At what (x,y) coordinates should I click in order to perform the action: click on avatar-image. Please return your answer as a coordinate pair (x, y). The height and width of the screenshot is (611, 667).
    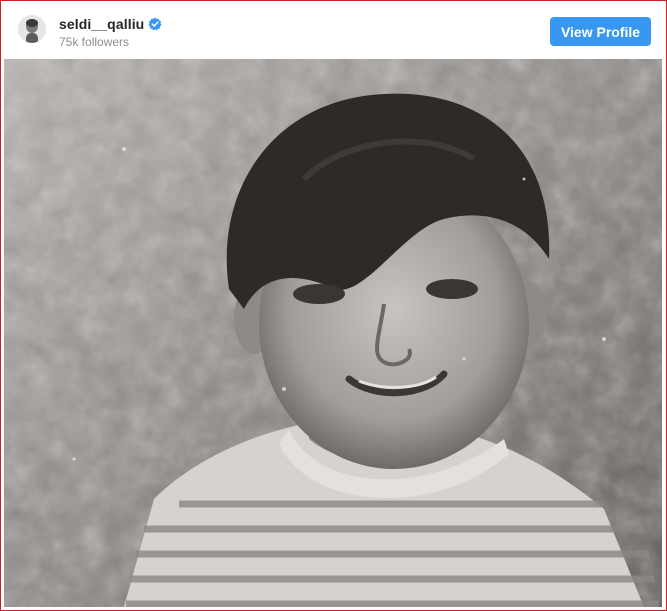
    Looking at the image, I should click on (32, 29).